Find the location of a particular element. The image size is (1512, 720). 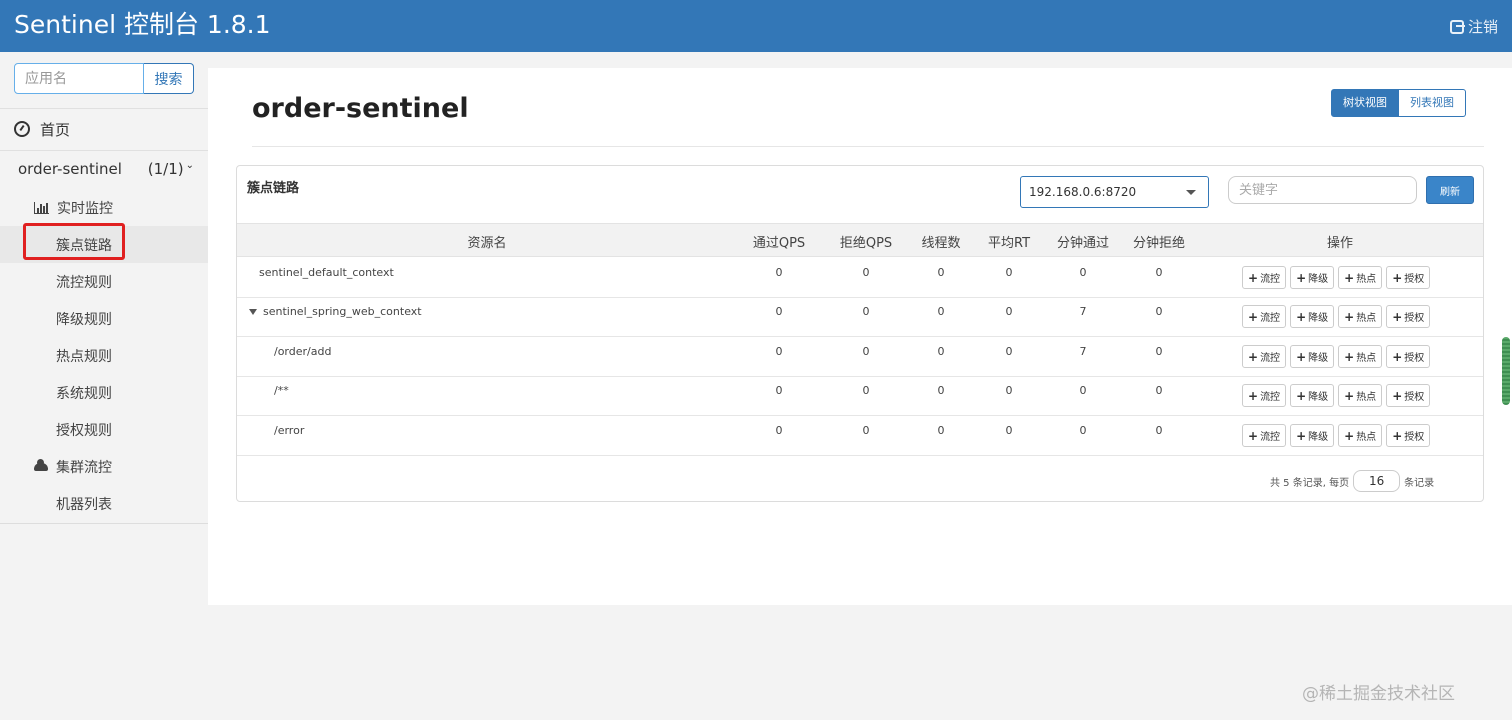

sidebar-item-flow-rules: 流控规则 is located at coordinates (104, 281).